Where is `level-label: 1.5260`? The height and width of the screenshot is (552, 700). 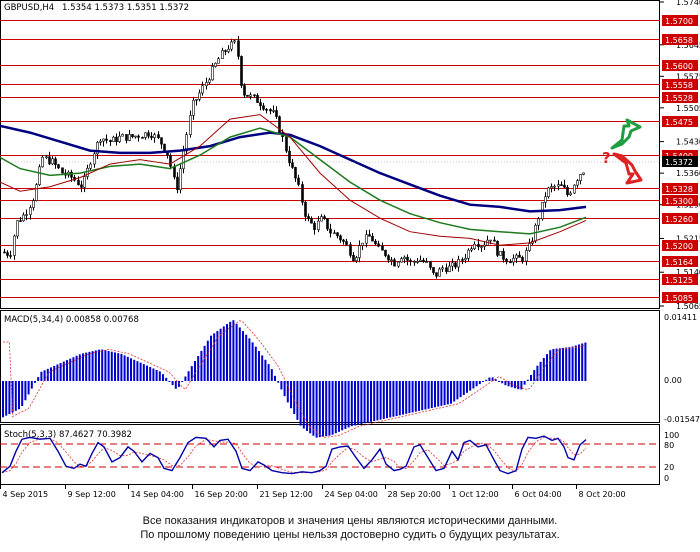 level-label: 1.5260 is located at coordinates (679, 219).